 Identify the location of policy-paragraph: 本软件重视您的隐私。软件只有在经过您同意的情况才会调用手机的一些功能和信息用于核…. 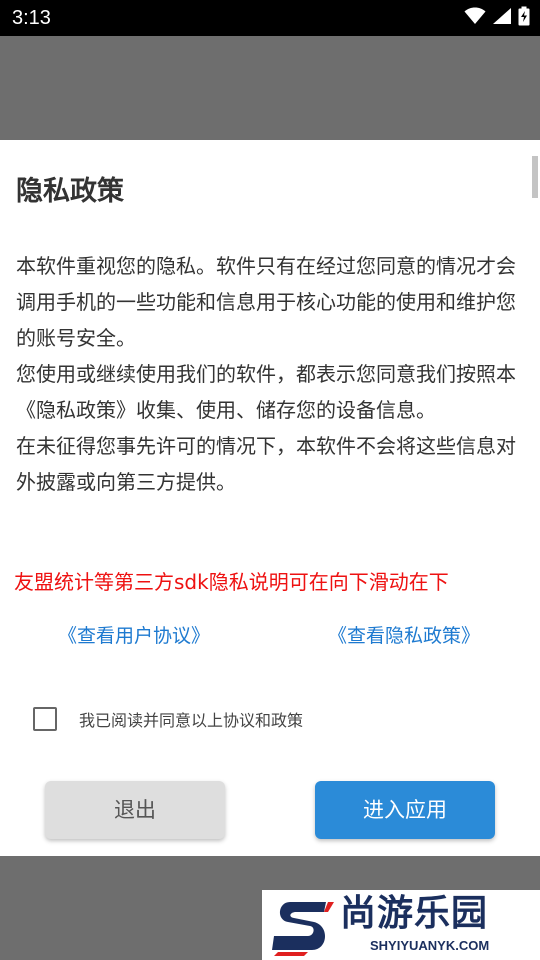
(266, 302).